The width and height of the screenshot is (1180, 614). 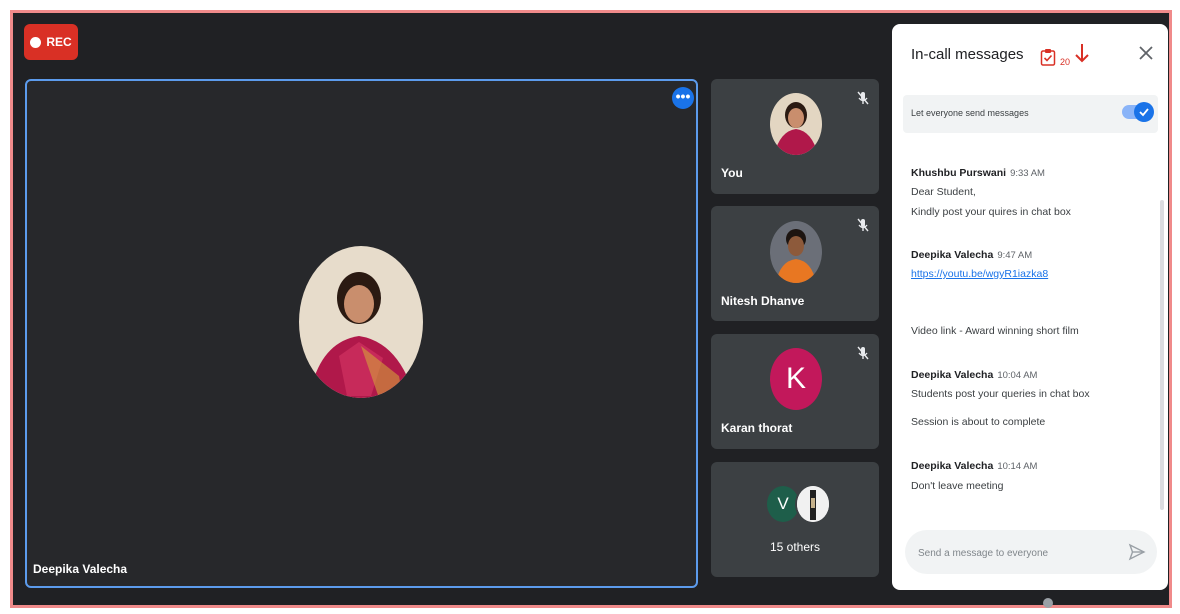 I want to click on others-tile, so click(x=795, y=519).